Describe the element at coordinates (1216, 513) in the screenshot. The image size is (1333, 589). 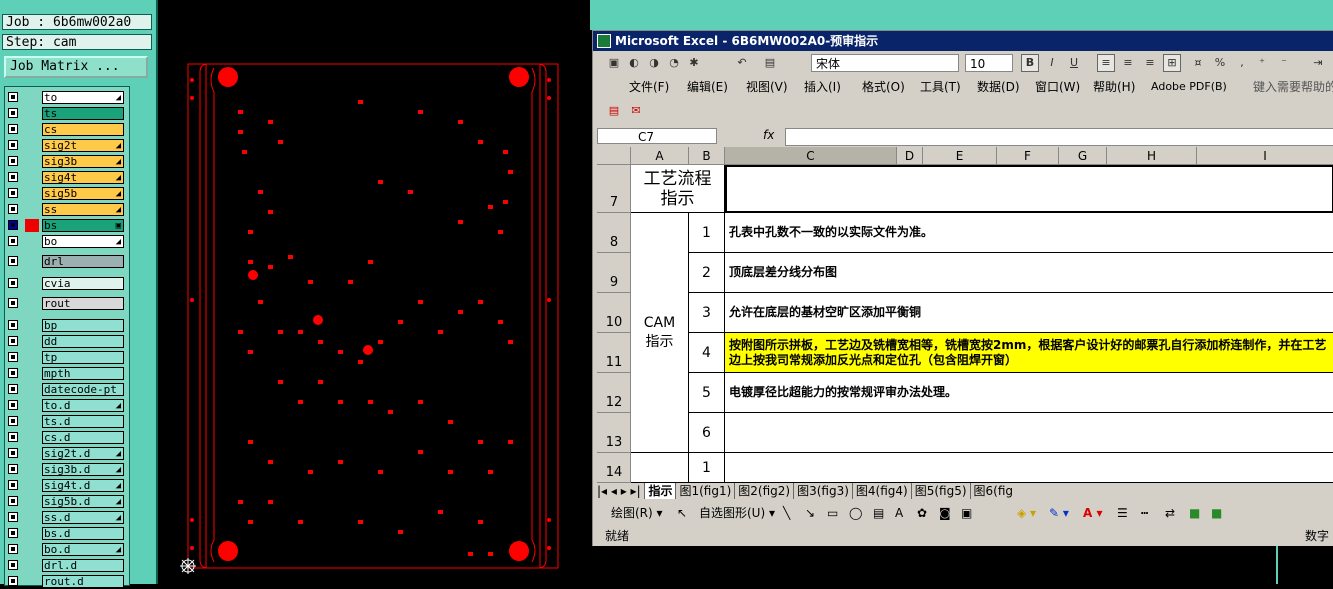
I see `3d-icon: ■` at that location.